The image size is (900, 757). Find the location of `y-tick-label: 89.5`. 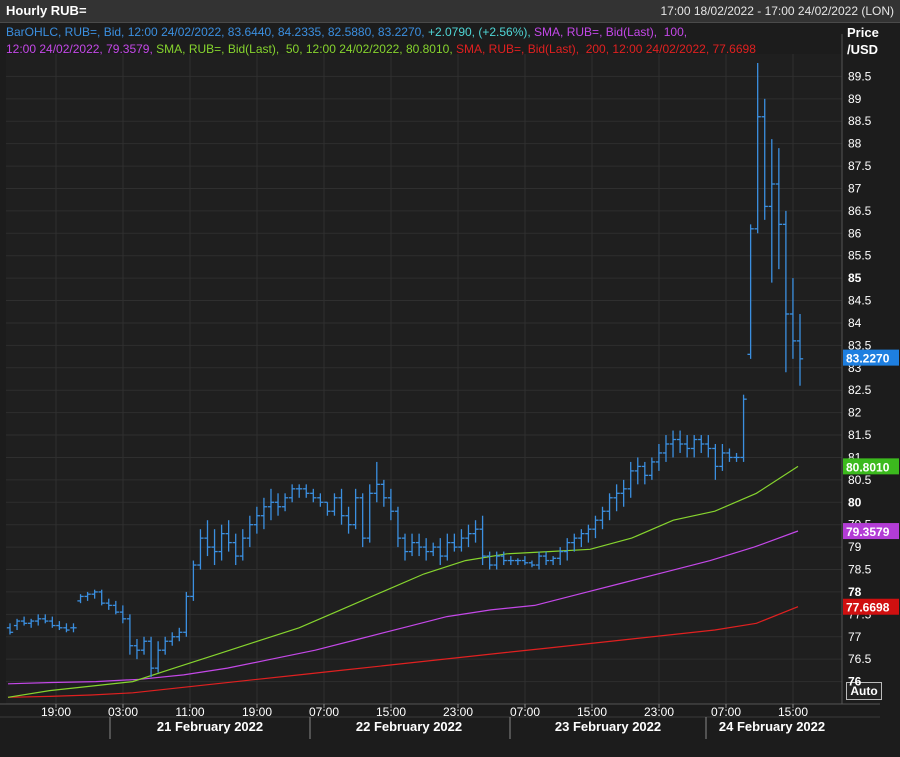

y-tick-label: 89.5 is located at coordinates (860, 76).